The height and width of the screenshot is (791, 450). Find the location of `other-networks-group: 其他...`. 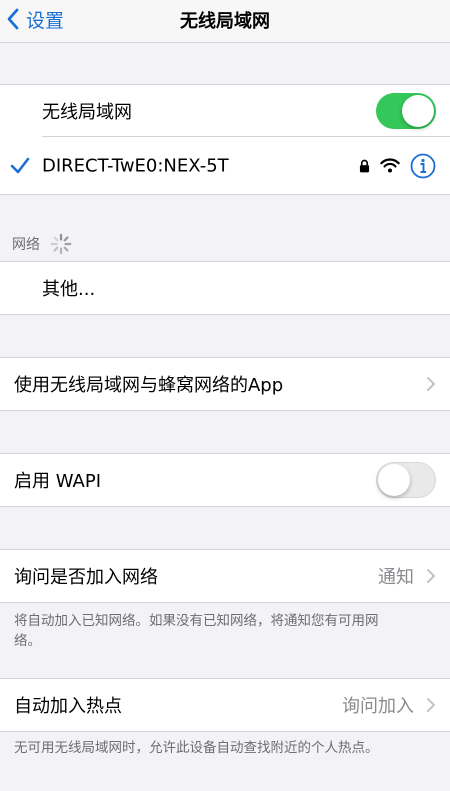

other-networks-group: 其他... is located at coordinates (225, 288).